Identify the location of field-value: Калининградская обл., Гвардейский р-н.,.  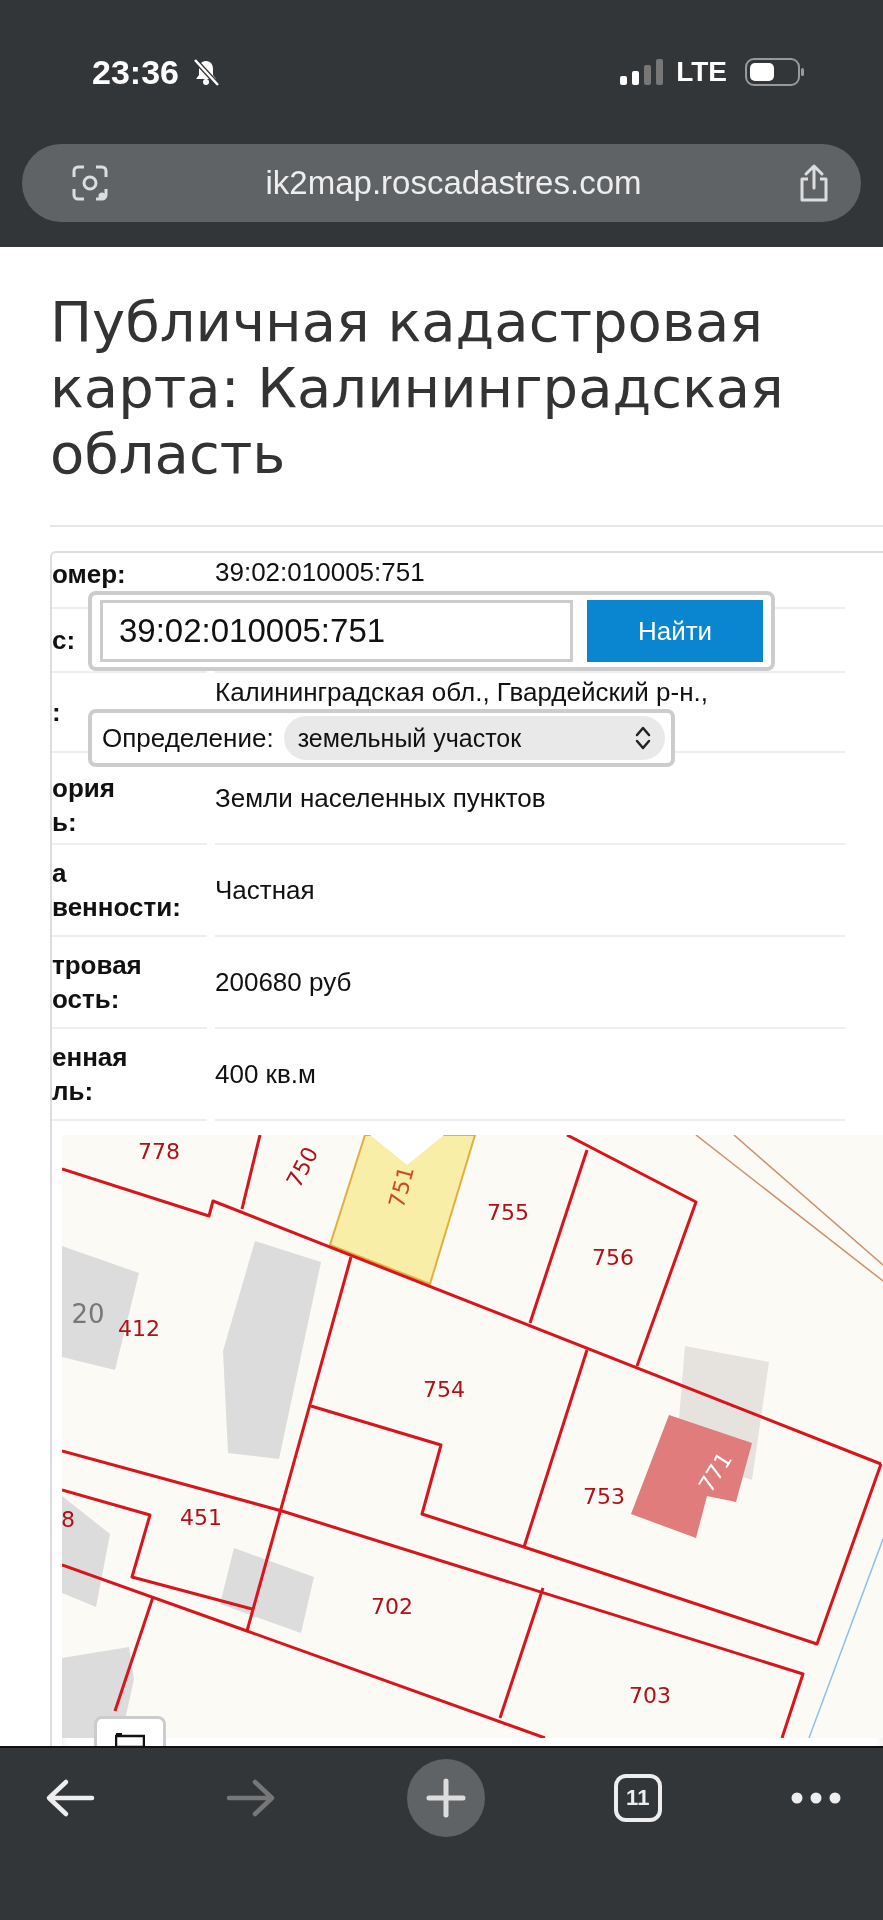
(462, 692).